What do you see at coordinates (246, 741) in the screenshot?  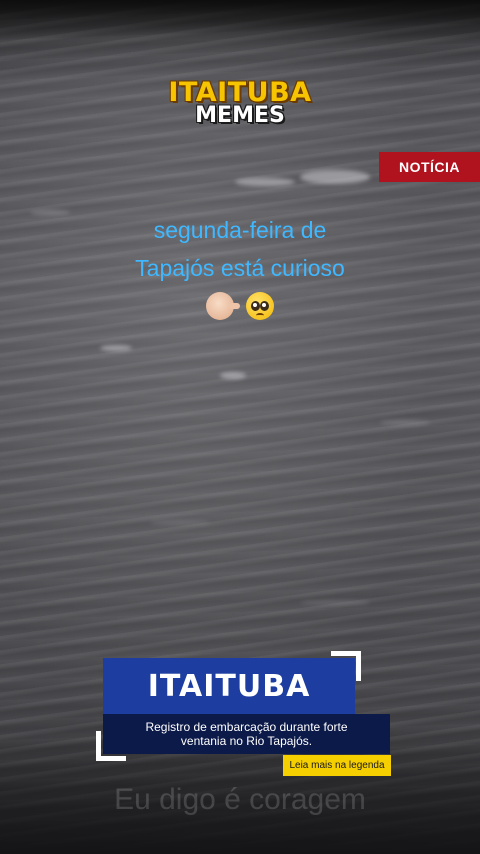 I see `headline-line-2: ventania no Rio Tapajós.` at bounding box center [246, 741].